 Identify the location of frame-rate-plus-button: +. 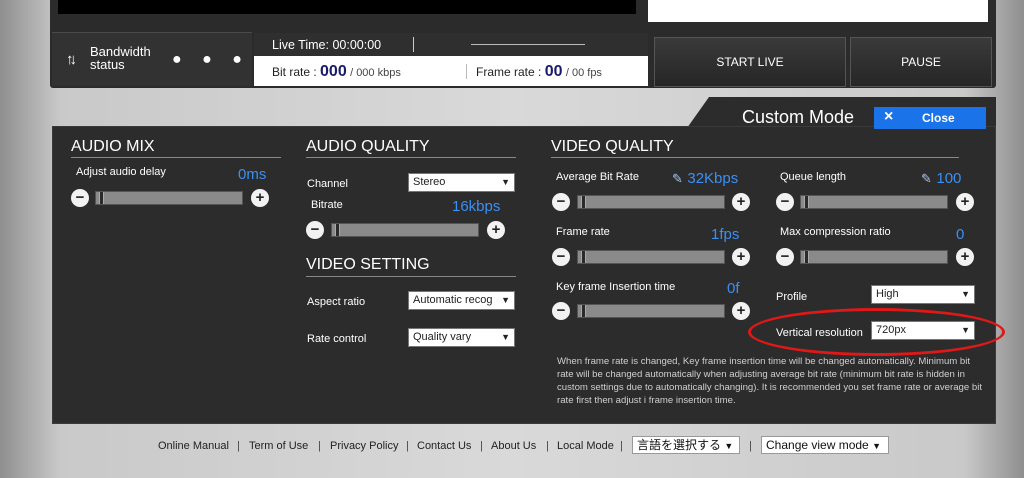
(741, 257).